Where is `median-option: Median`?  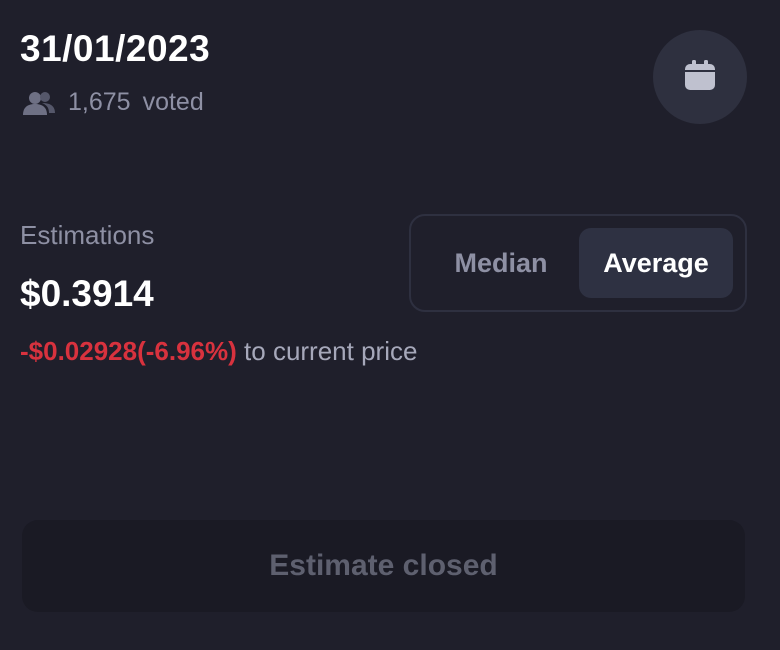 median-option: Median is located at coordinates (501, 263).